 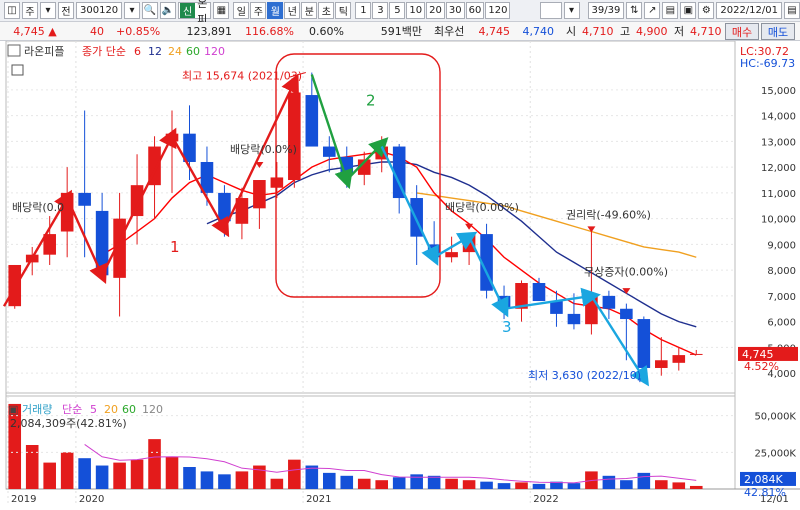 What do you see at coordinates (17, 70) in the screenshot?
I see `indicator-icon` at bounding box center [17, 70].